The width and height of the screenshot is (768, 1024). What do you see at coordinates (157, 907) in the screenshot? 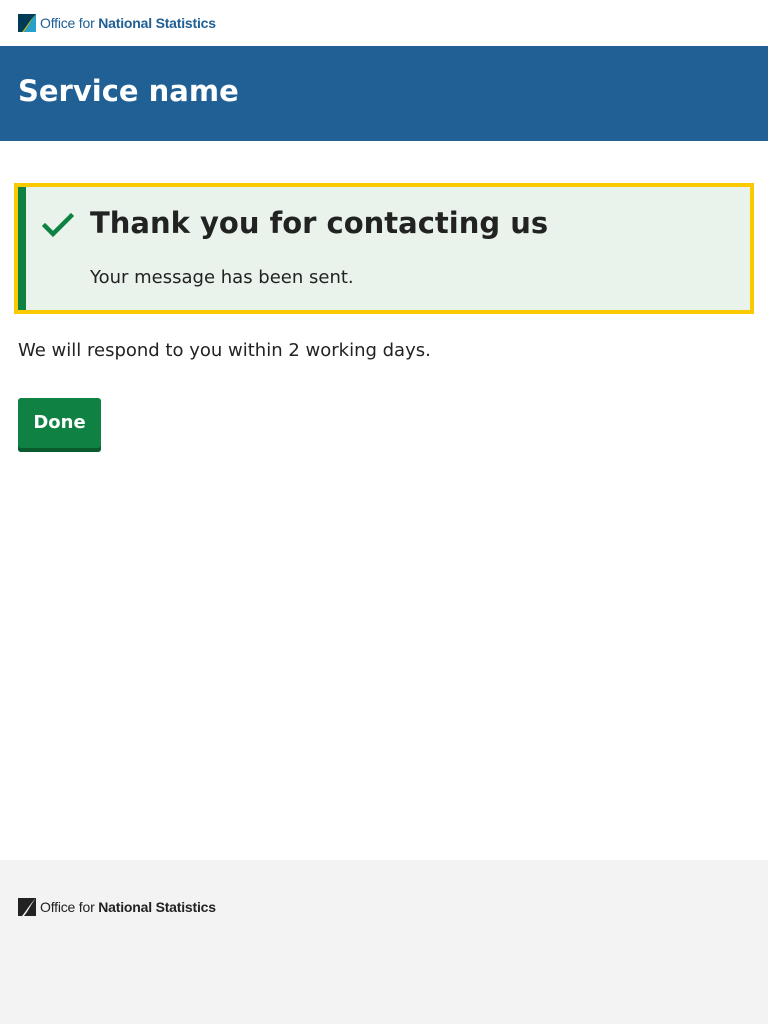
I see `footer-logo-text-ons: National Statistics` at bounding box center [157, 907].